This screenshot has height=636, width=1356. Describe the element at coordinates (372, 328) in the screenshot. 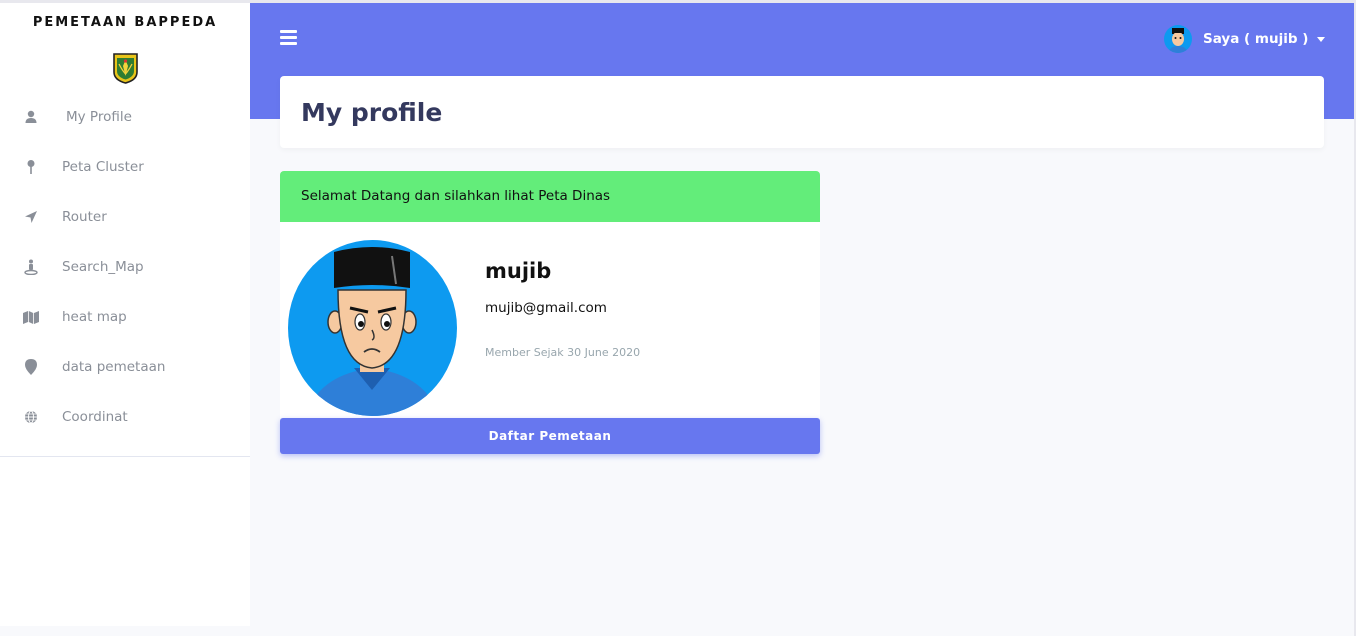

I see `profile-avatar` at that location.